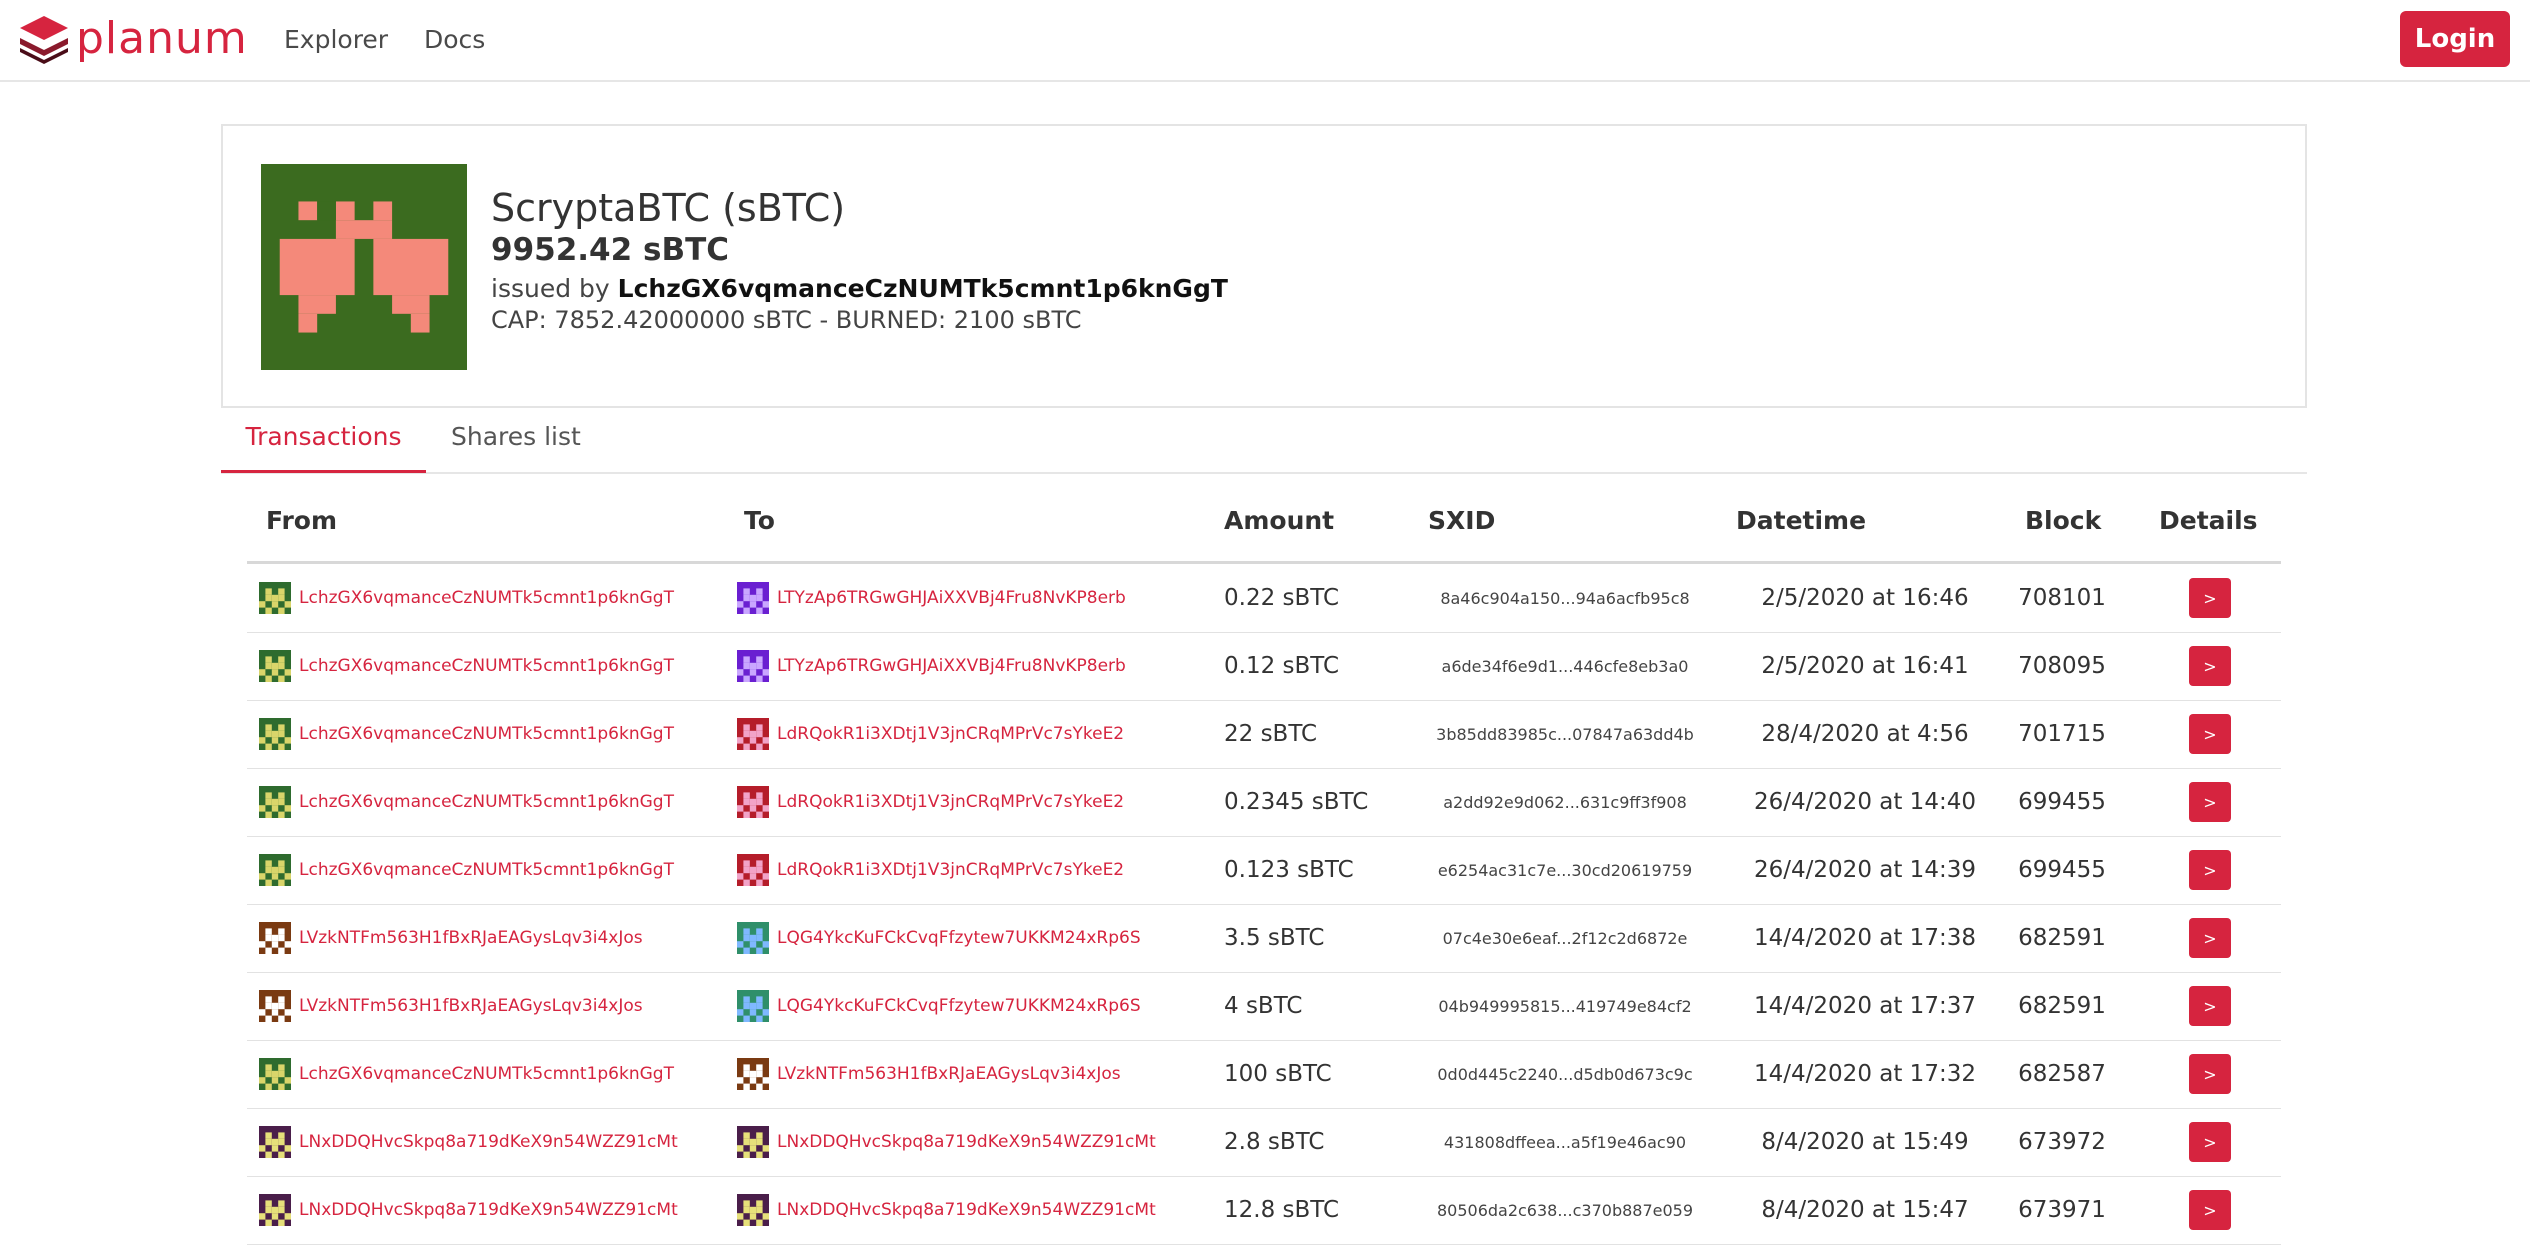  I want to click on logo-wordmark: planum, so click(162, 38).